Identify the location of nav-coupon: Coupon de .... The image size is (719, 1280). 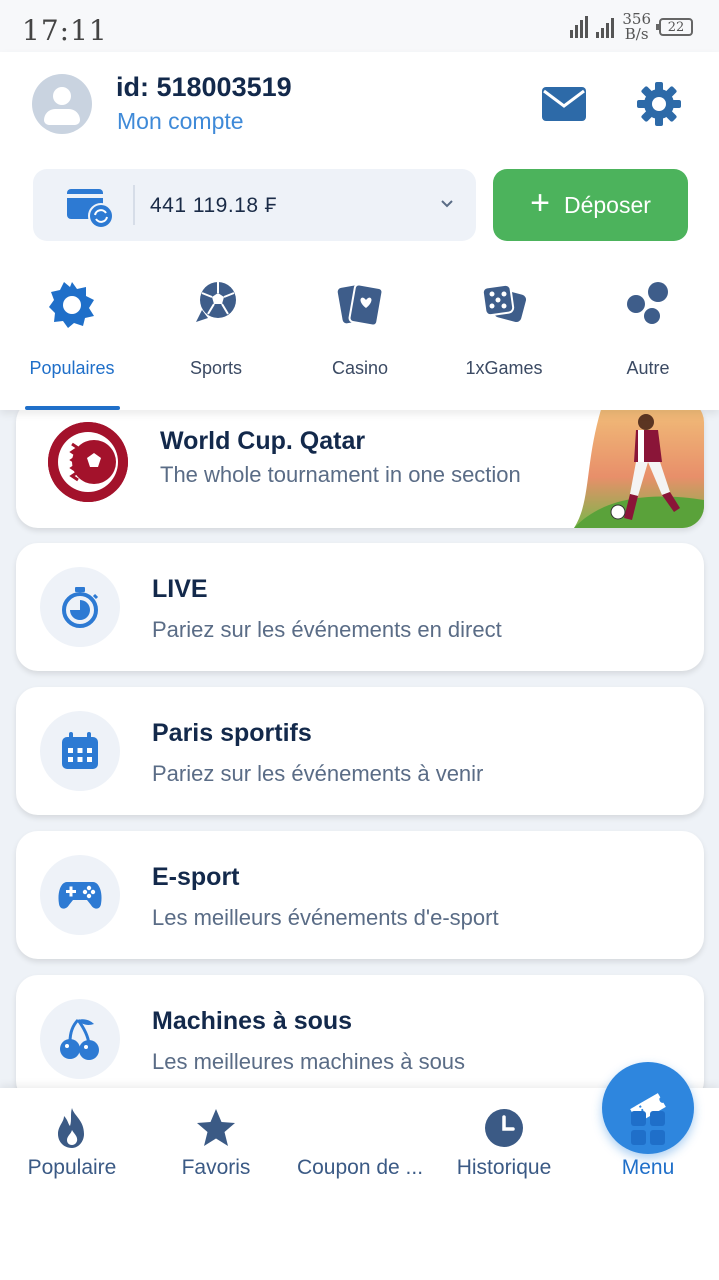
(491, 1130).